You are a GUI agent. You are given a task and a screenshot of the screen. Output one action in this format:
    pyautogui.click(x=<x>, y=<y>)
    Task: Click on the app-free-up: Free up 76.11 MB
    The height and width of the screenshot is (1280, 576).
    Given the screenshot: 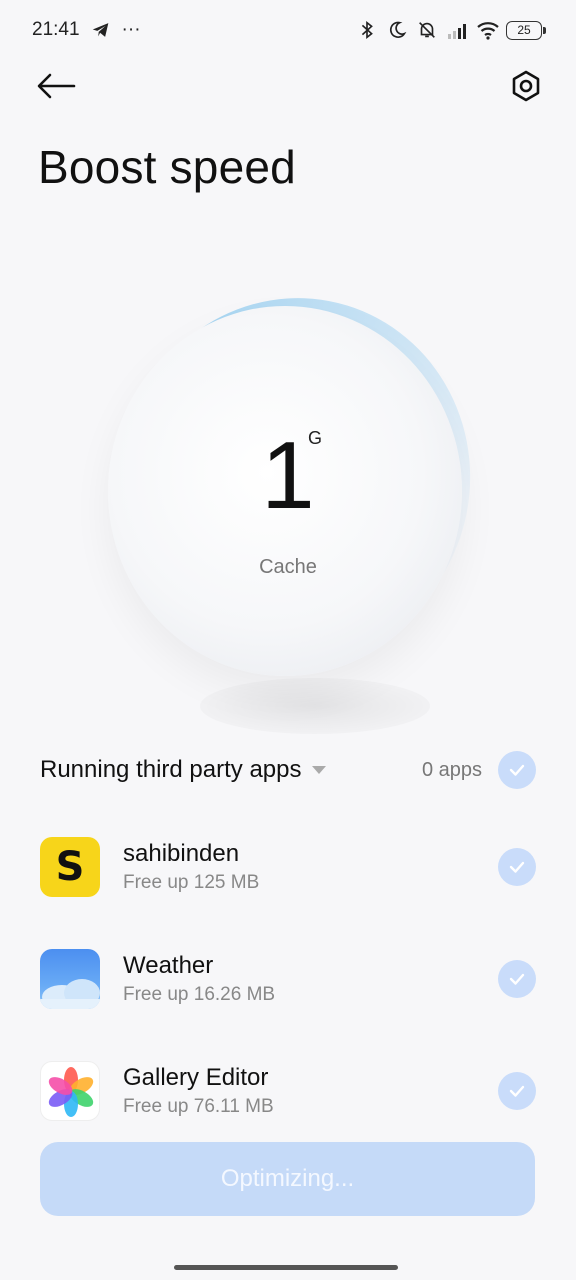 What is the action you would take?
    pyautogui.click(x=198, y=1107)
    